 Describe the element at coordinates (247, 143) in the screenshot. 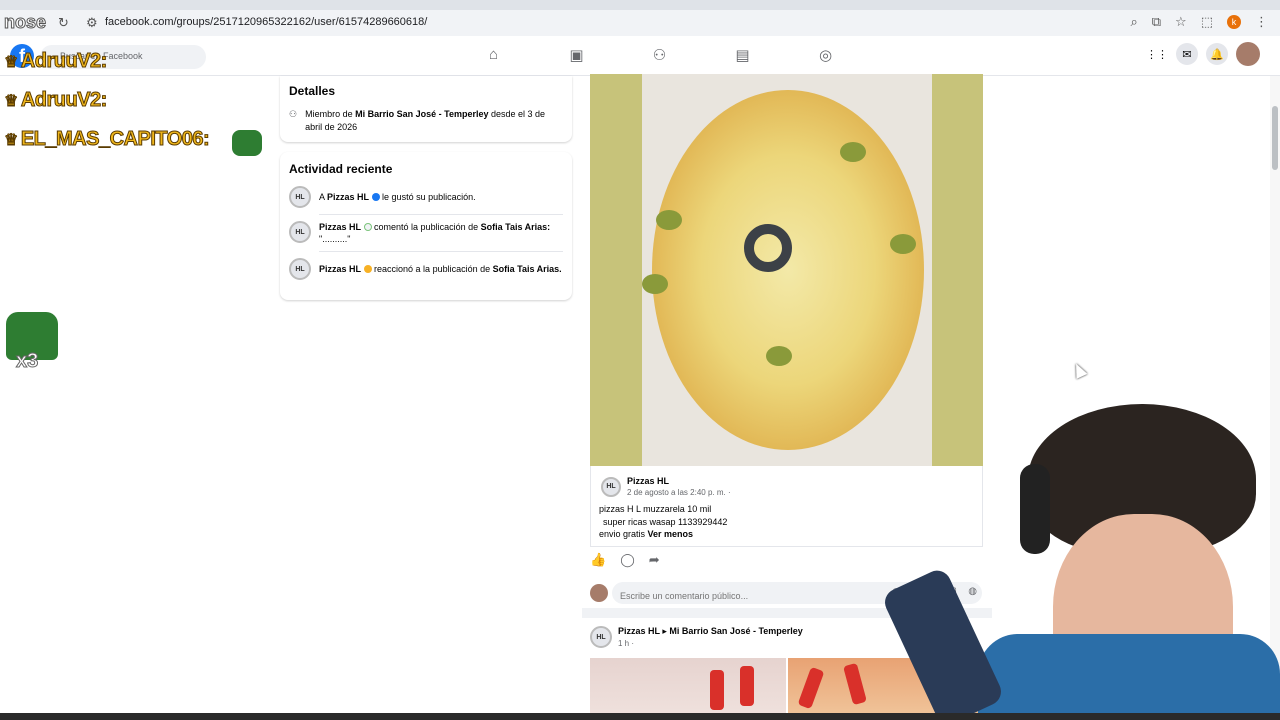

I see `frog-emote-icon` at that location.